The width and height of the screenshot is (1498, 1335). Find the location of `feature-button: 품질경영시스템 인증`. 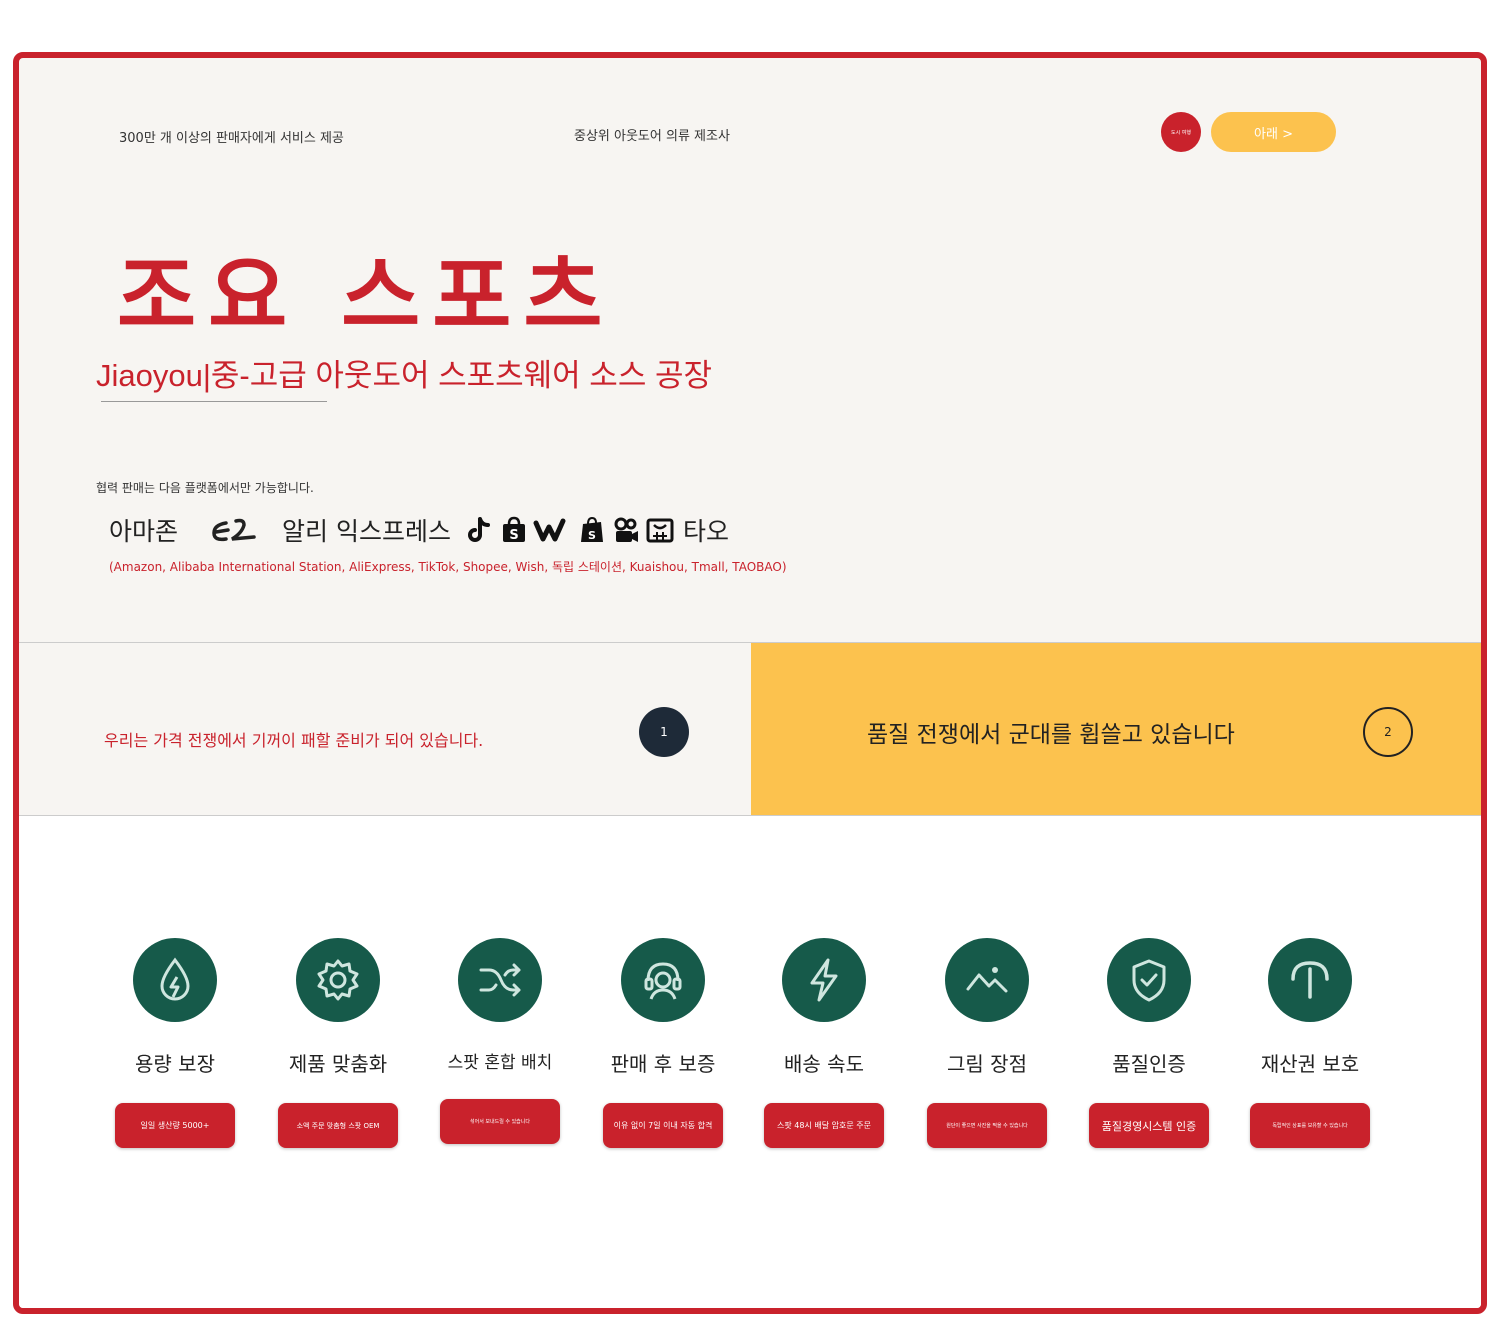

feature-button: 품질경영시스템 인증 is located at coordinates (1149, 1125).